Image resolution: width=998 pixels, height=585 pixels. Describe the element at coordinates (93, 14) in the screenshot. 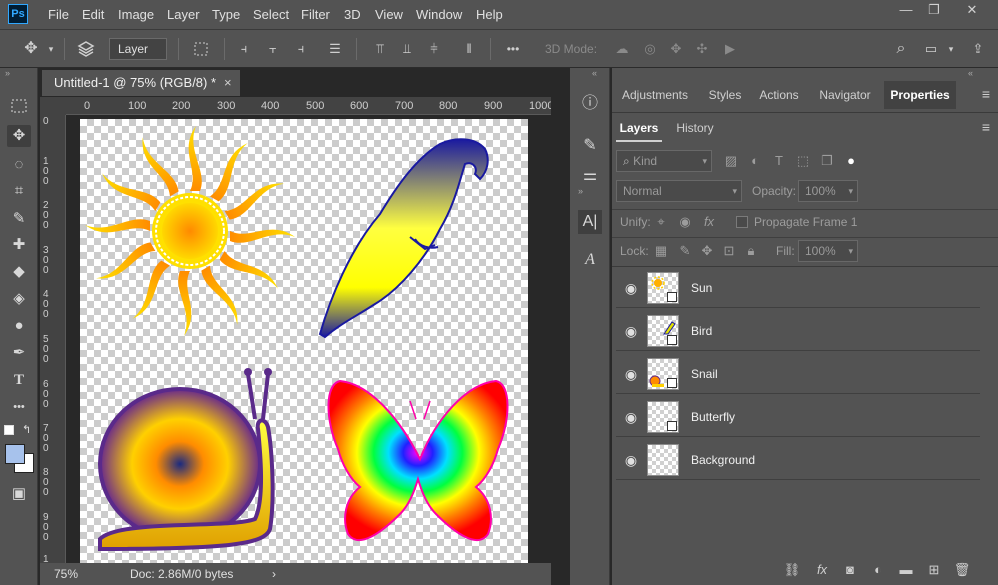

I see `menu-edit: Edit` at that location.